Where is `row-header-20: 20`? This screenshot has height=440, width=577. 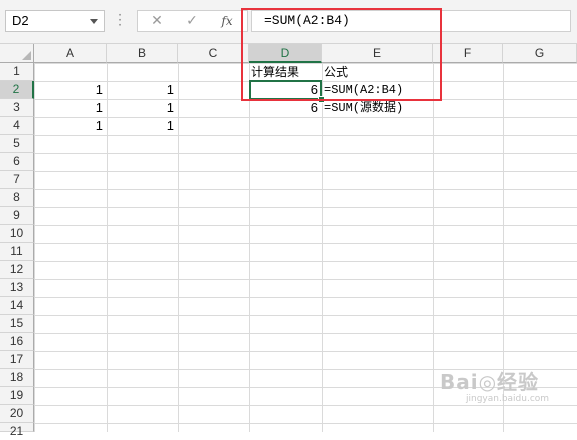 row-header-20: 20 is located at coordinates (17, 414).